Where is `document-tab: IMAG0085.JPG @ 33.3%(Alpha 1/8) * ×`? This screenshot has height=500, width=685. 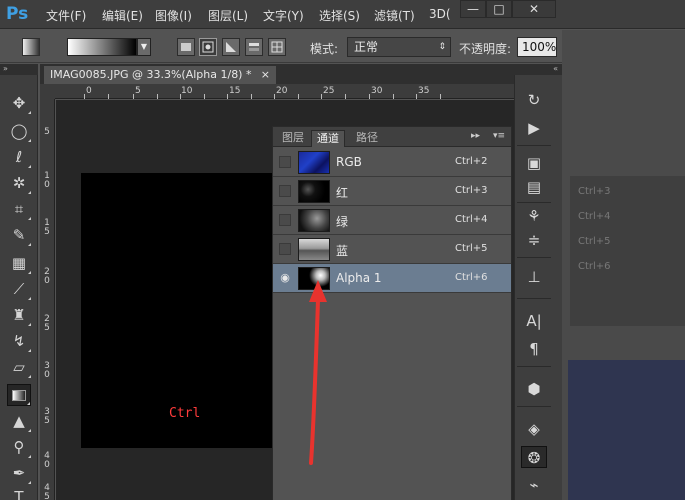
document-tab: IMAG0085.JPG @ 33.3%(Alpha 1/8) * × is located at coordinates (160, 75).